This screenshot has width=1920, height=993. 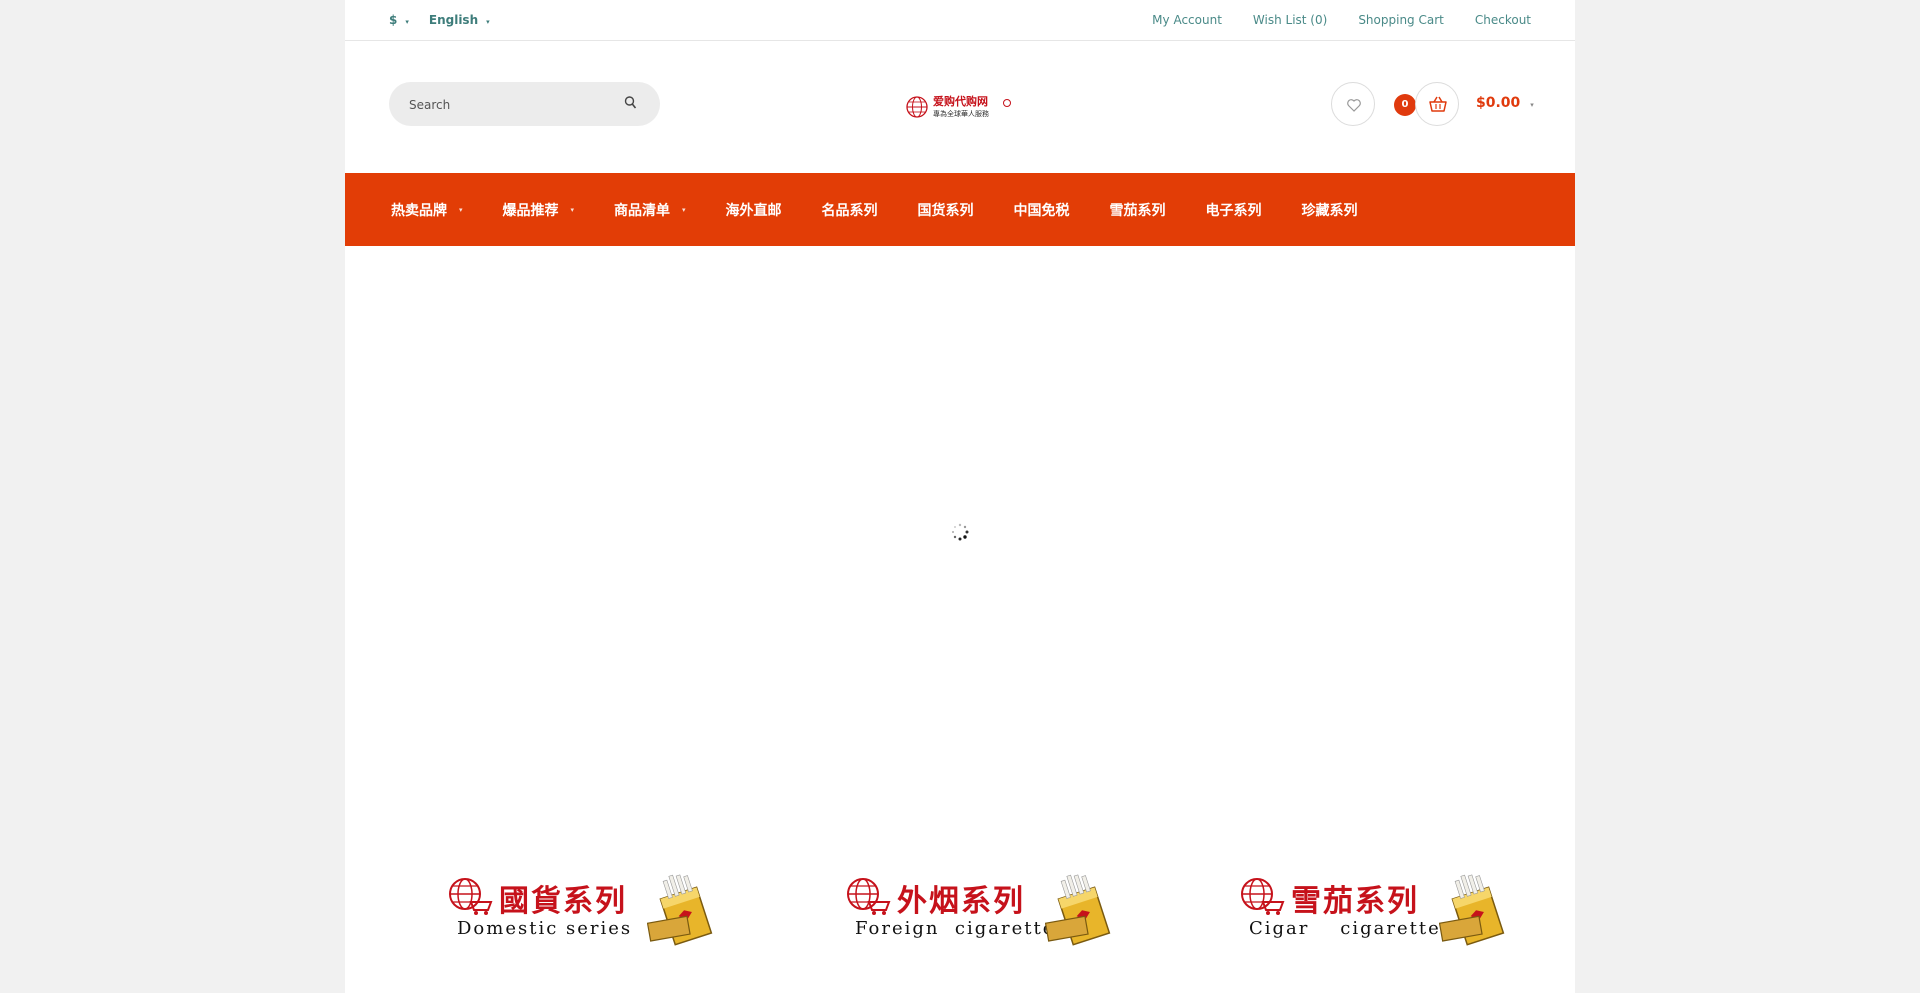 What do you see at coordinates (563, 901) in the screenshot?
I see `banner-title: 國貨系列` at bounding box center [563, 901].